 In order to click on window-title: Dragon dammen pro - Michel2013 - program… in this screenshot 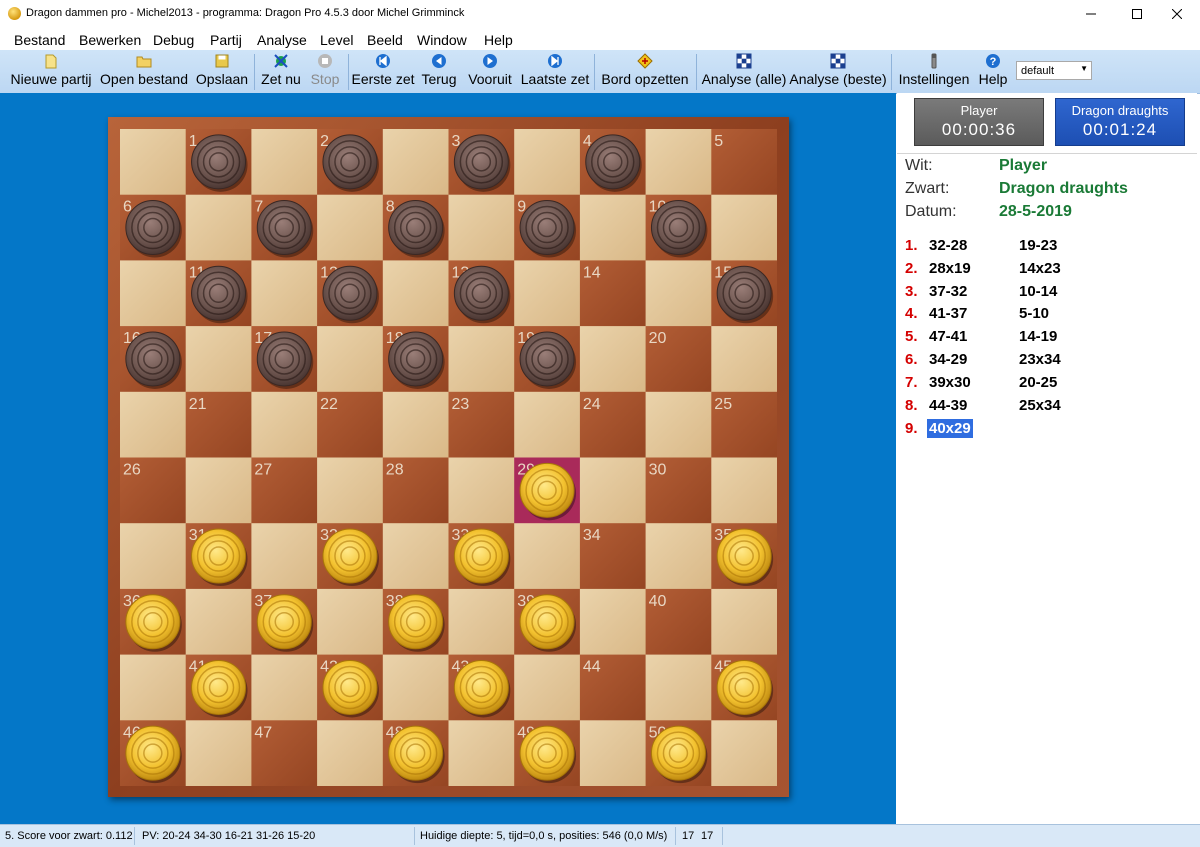, I will do `click(245, 13)`.